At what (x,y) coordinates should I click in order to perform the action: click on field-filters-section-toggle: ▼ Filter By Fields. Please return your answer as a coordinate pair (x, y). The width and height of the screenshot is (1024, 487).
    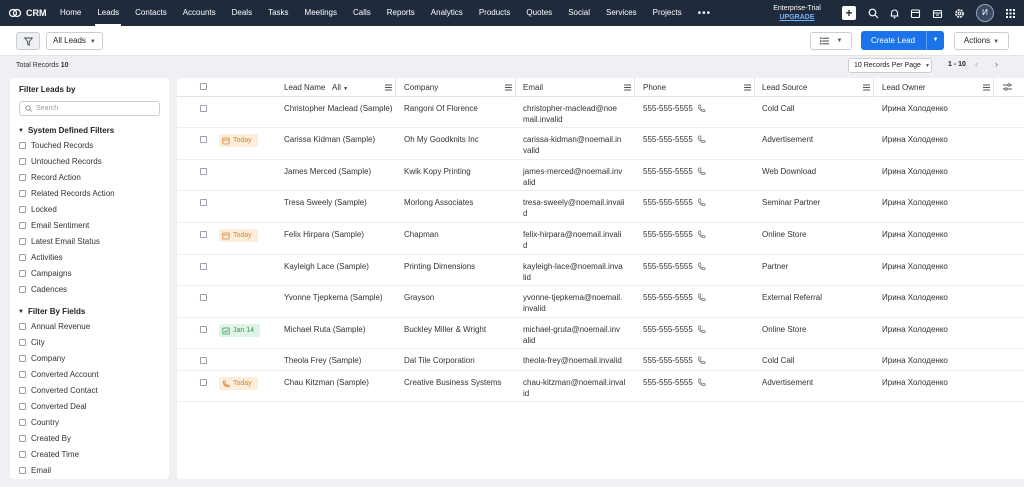
    Looking at the image, I should click on (51, 311).